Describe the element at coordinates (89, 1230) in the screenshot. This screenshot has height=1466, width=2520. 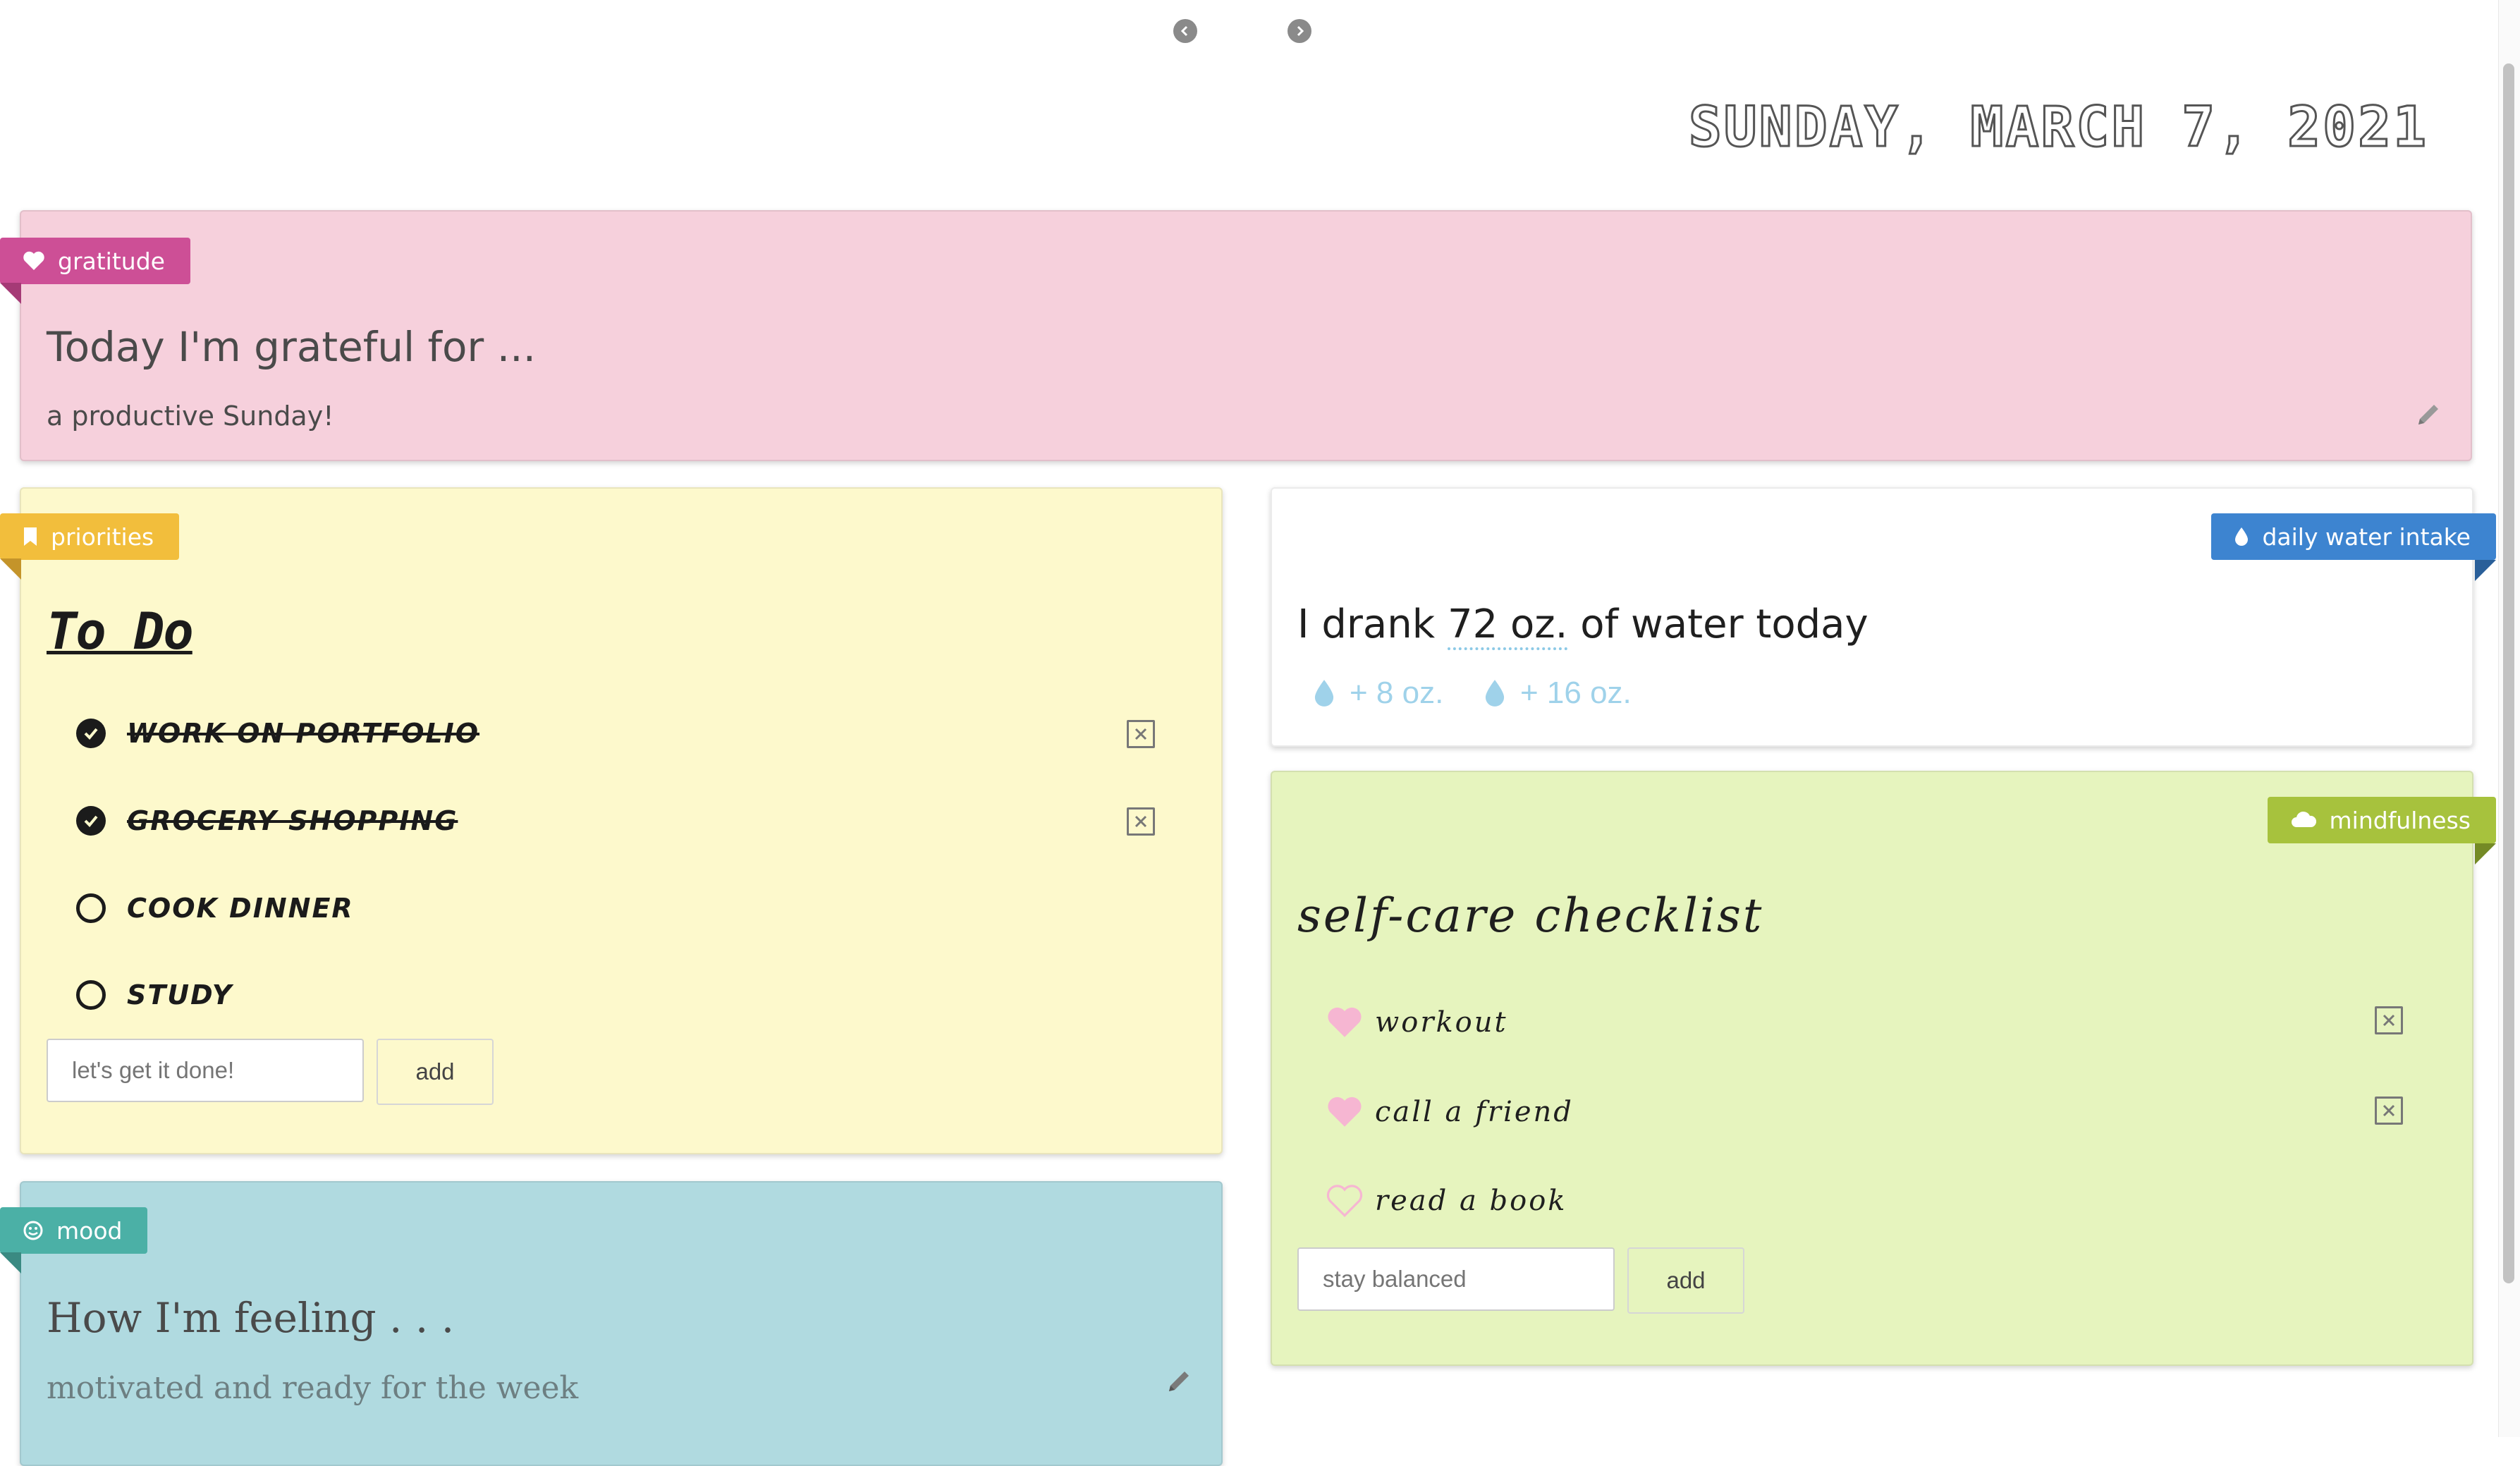
I see `mood-tag-label: mood` at that location.